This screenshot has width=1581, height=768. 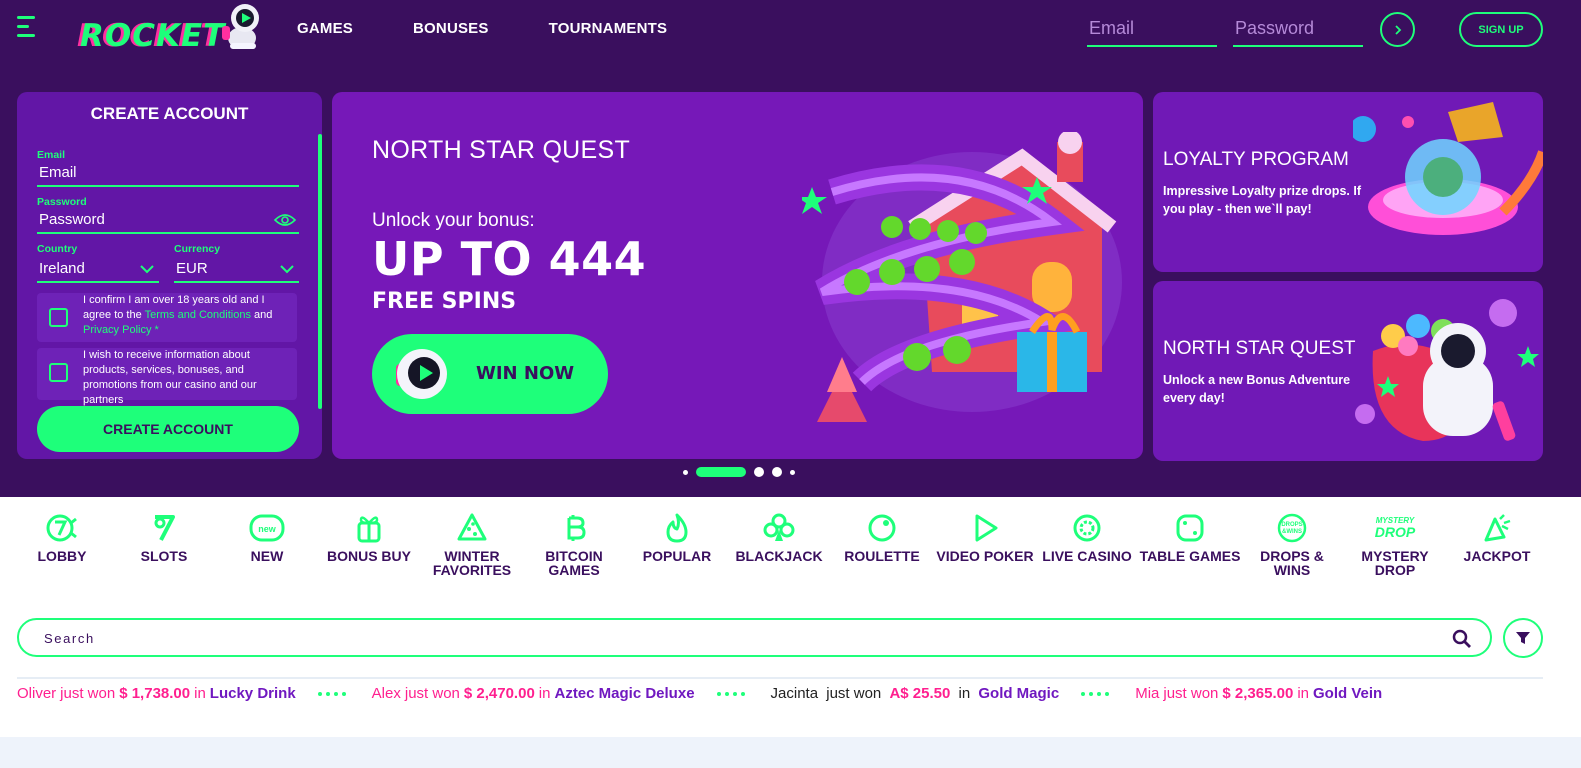 I want to click on age-consent-checkbox, so click(x=58, y=317).